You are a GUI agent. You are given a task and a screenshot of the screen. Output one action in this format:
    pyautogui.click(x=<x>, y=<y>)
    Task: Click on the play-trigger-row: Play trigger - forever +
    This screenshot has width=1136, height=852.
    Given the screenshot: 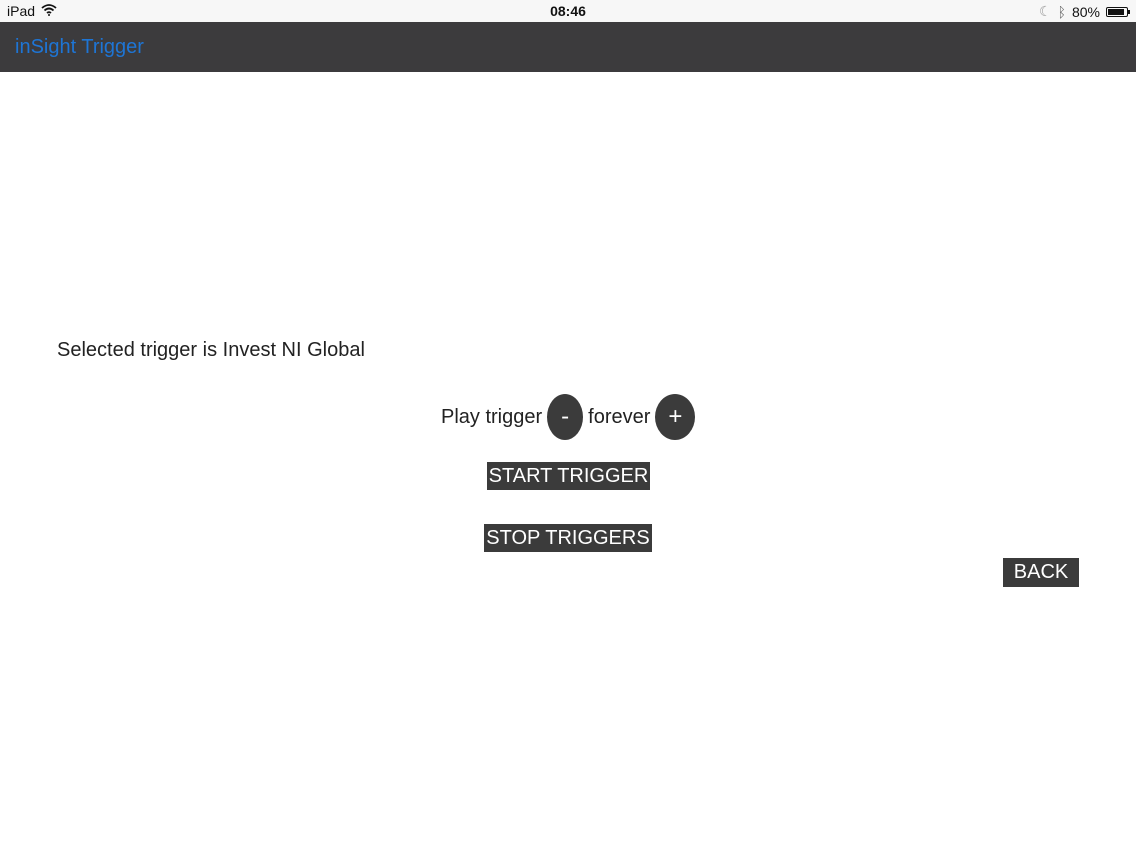 What is the action you would take?
    pyautogui.click(x=570, y=417)
    